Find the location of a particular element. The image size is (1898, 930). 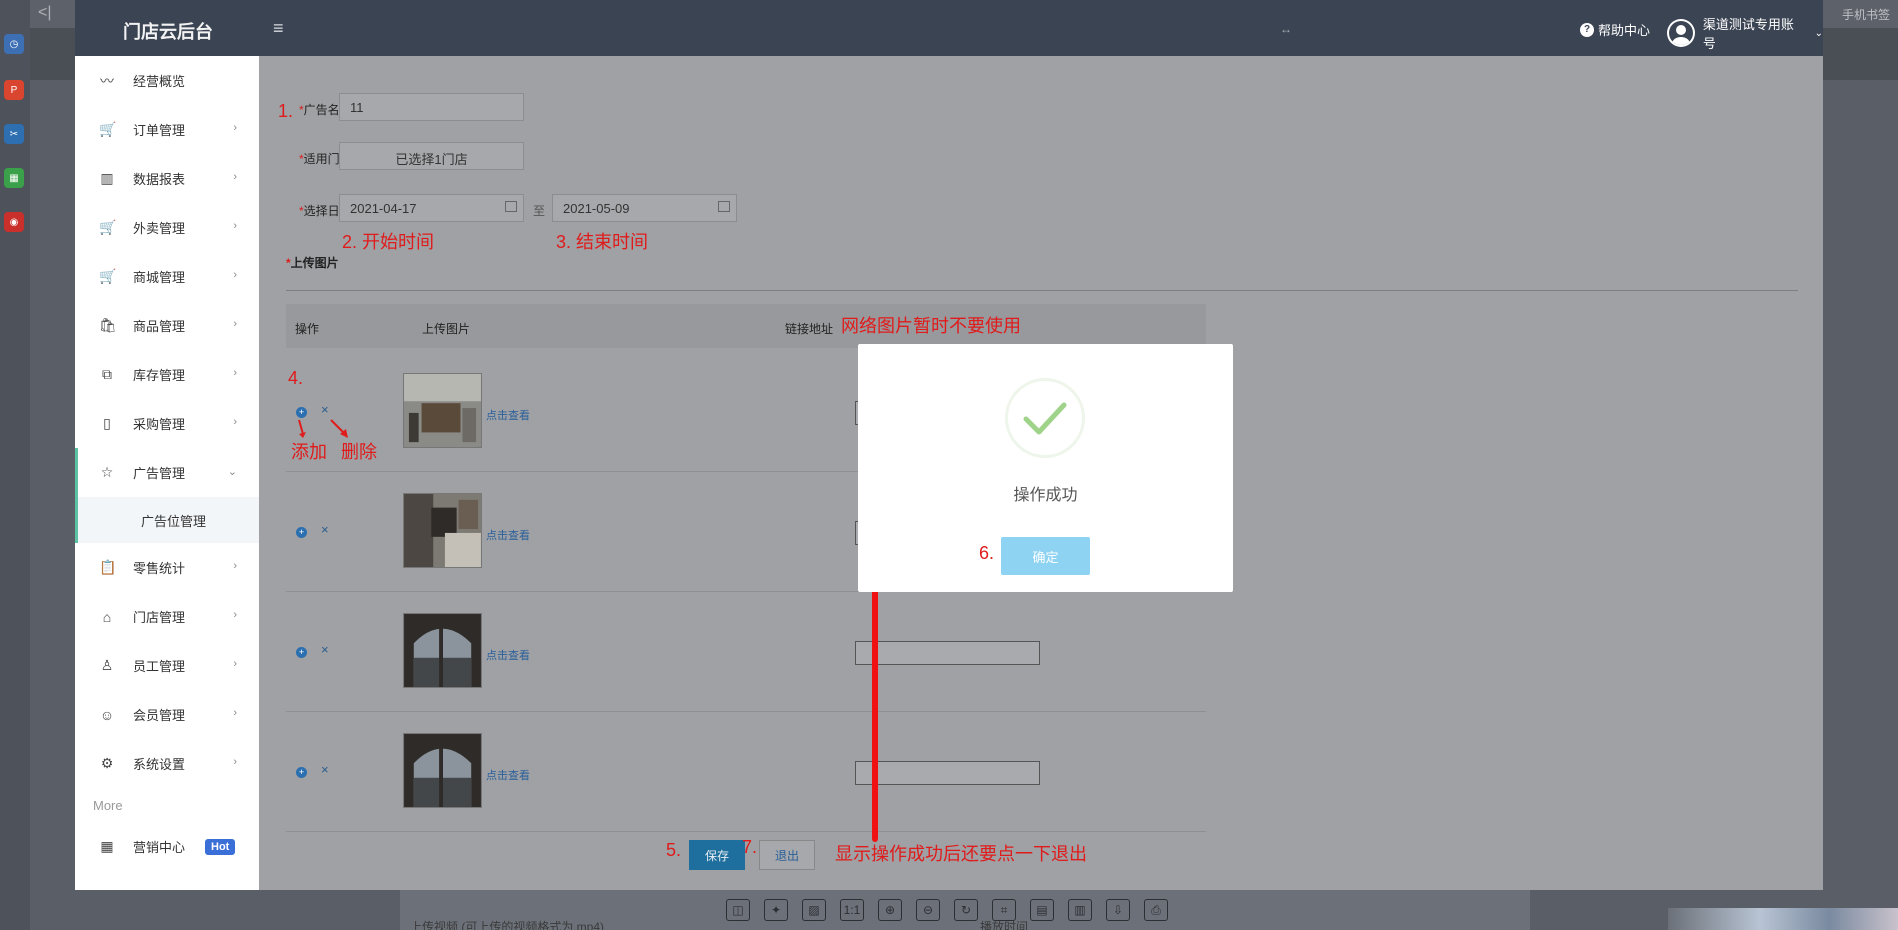

actual-size-icon: 1:1 is located at coordinates (852, 910).